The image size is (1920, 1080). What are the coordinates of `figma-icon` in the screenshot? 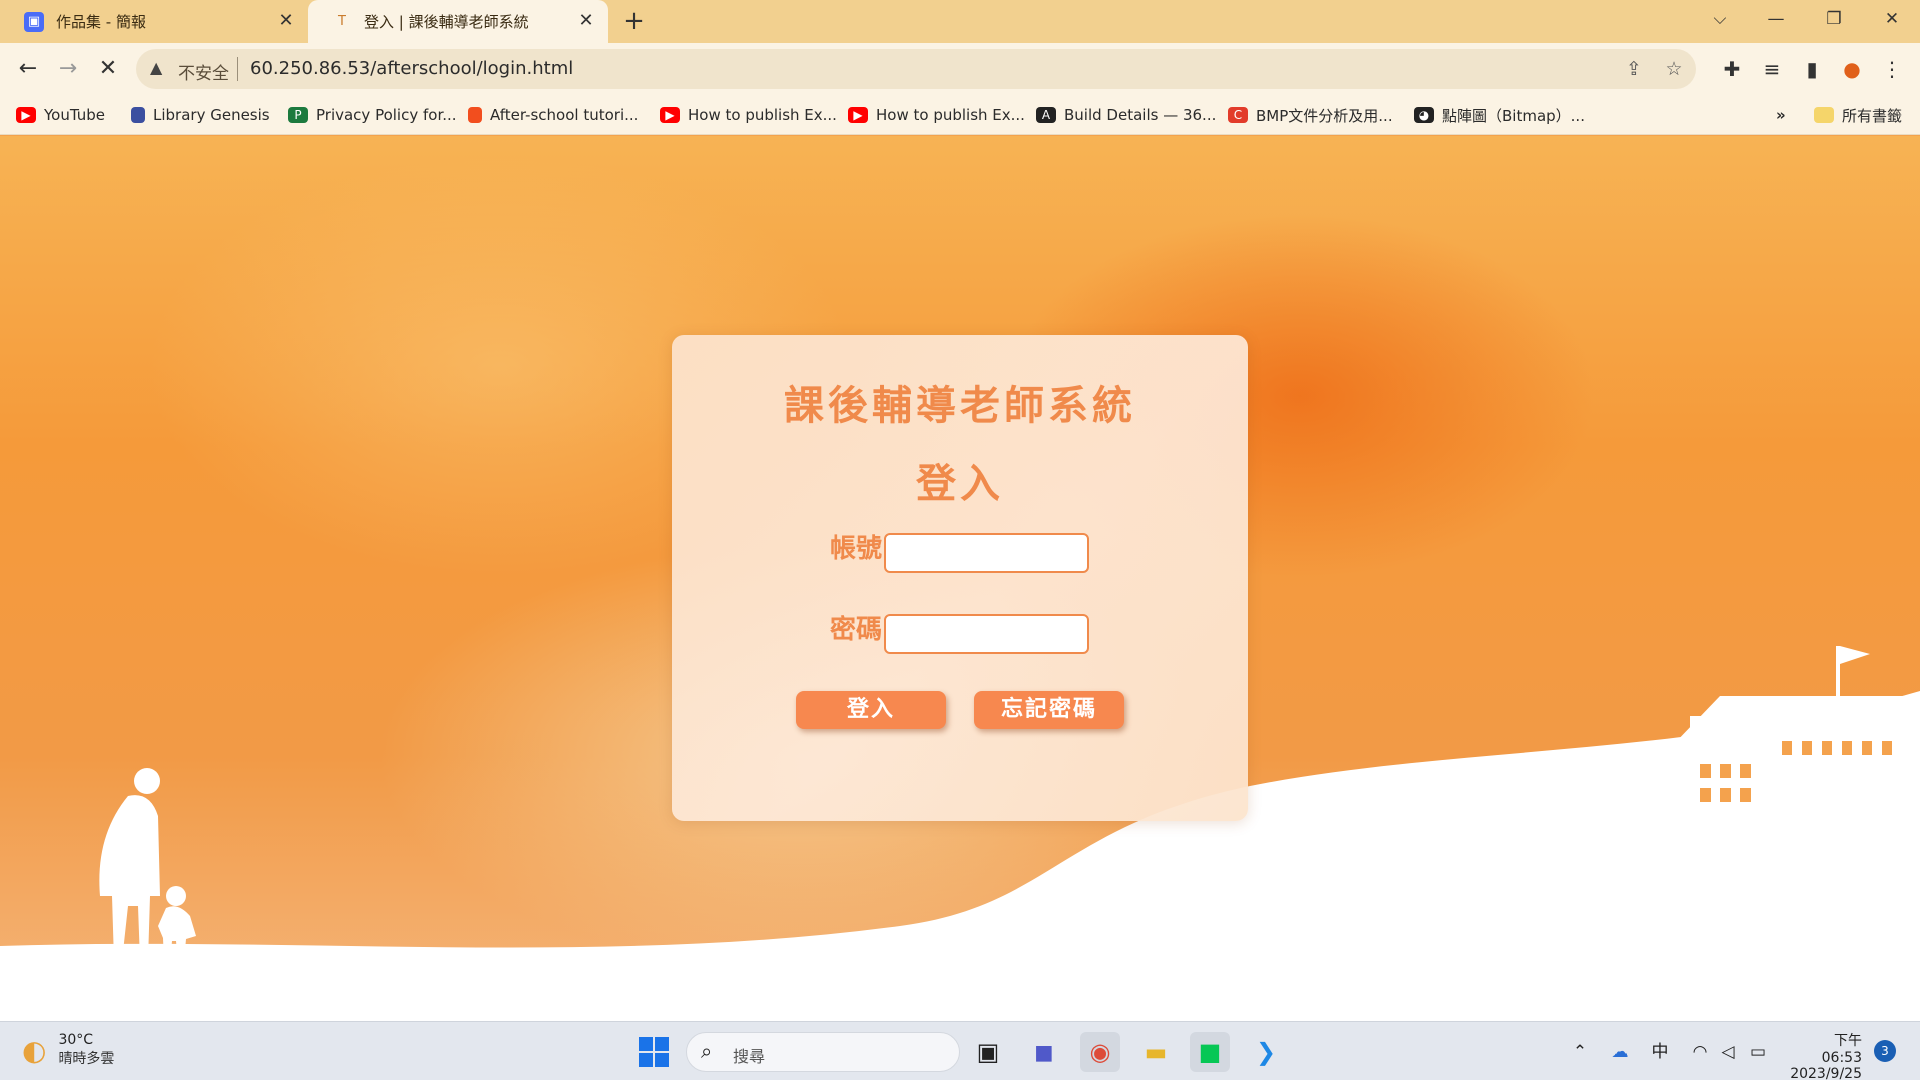 It's located at (475, 115).